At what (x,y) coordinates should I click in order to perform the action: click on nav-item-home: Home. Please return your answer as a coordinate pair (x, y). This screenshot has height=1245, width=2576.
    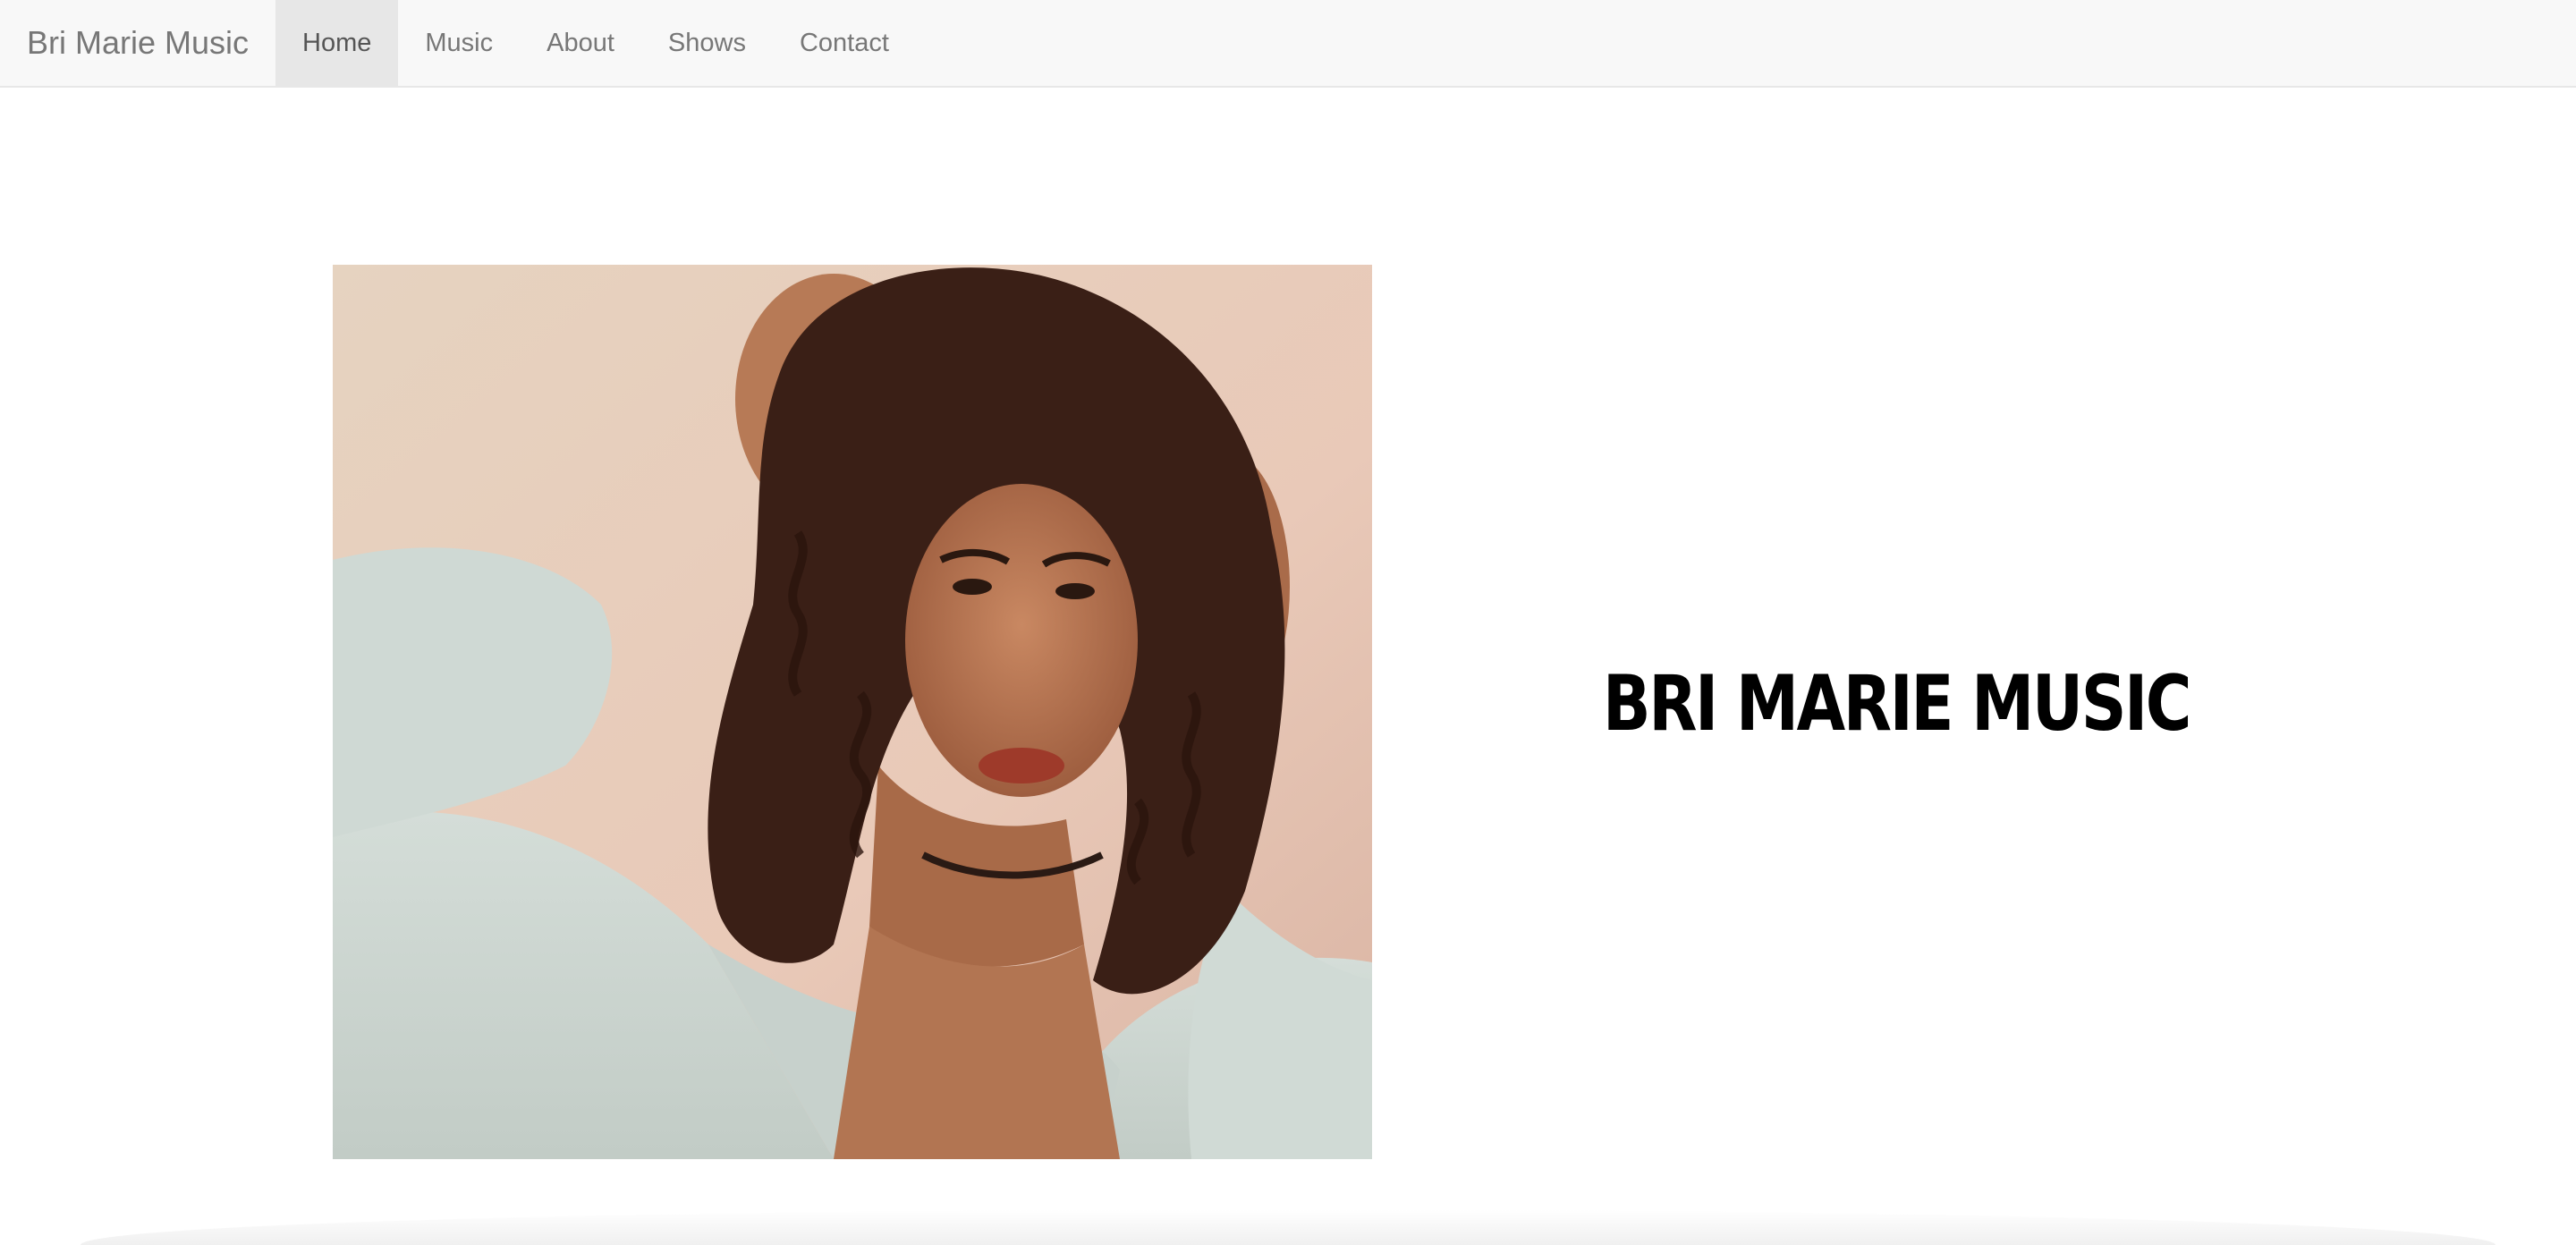
    Looking at the image, I should click on (337, 43).